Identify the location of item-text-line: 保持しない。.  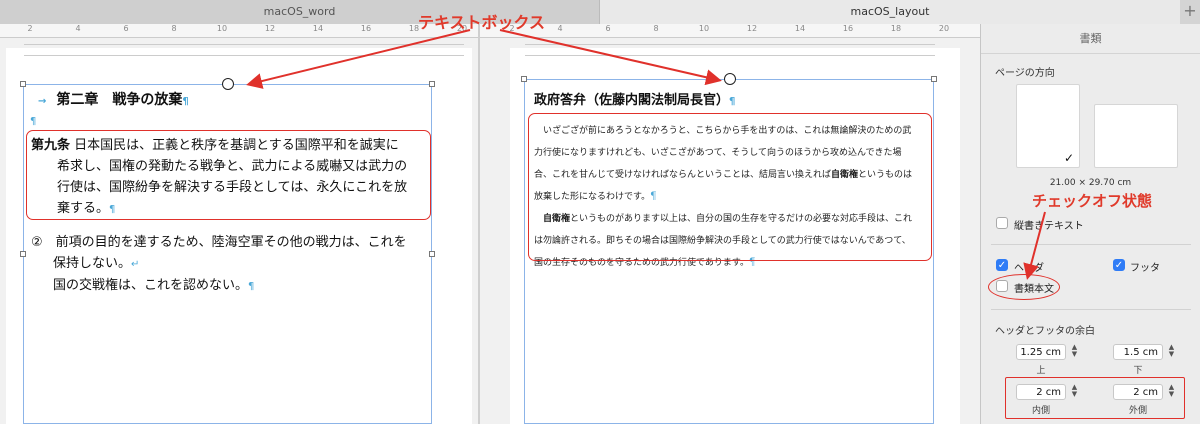
(92, 263).